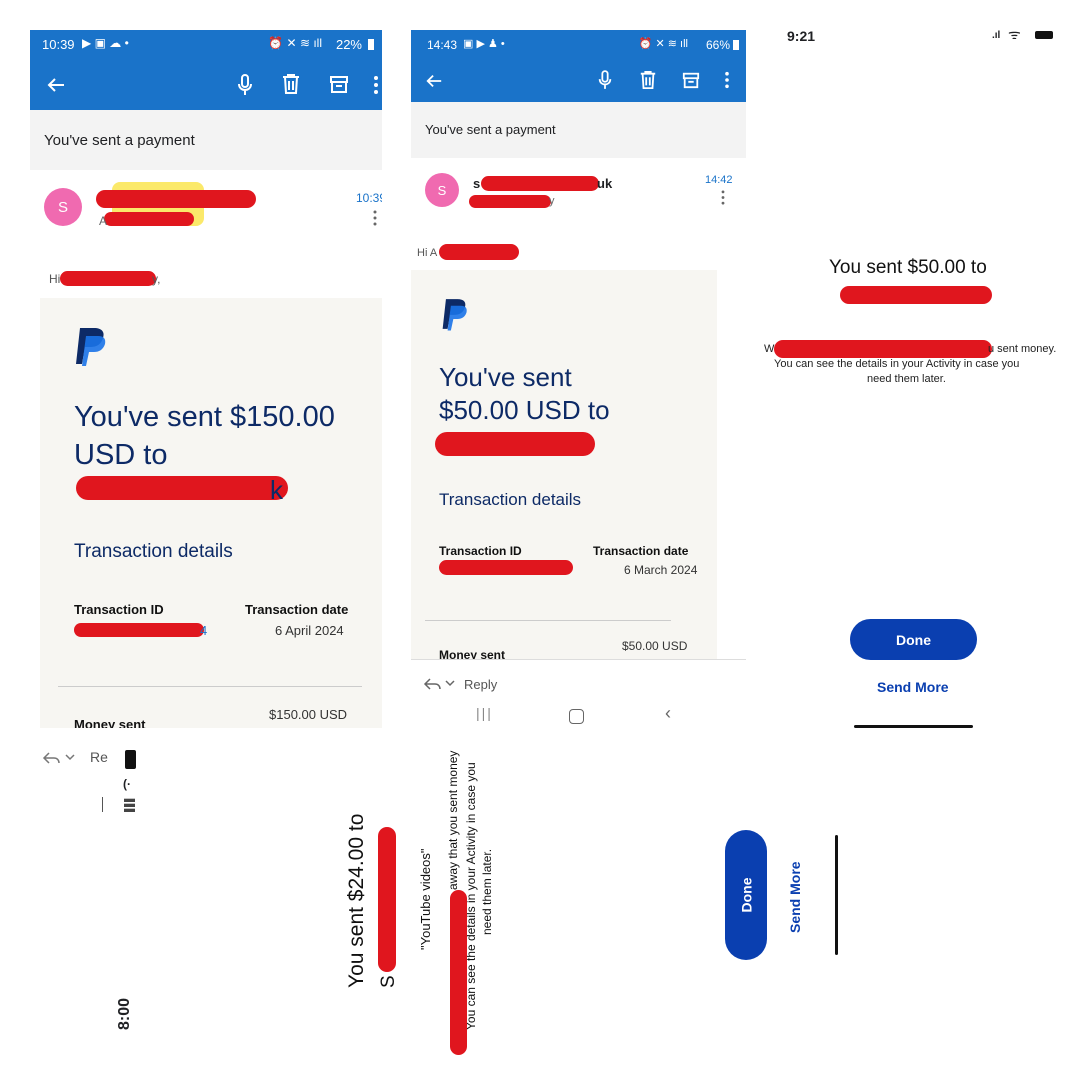 This screenshot has height=1080, width=1080. Describe the element at coordinates (427, 253) in the screenshot. I see `greeting-start: Hi A` at that location.